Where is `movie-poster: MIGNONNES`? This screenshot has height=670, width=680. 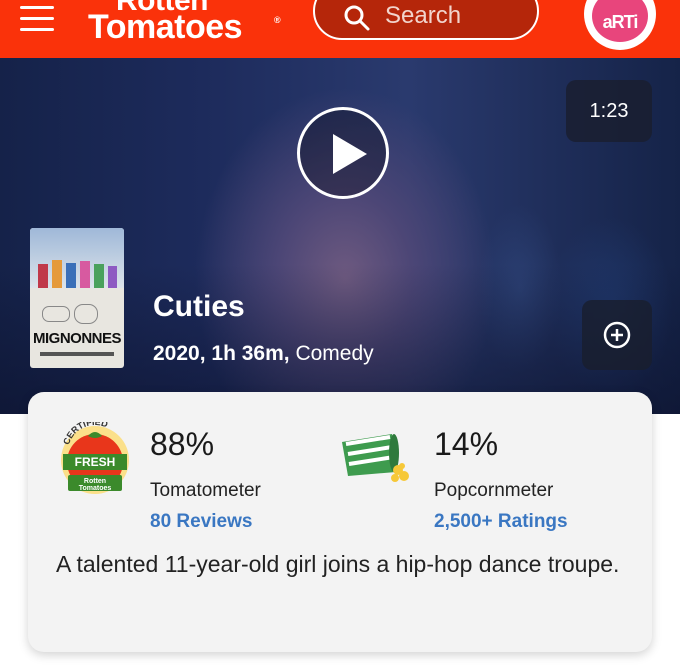 movie-poster: MIGNONNES is located at coordinates (77, 298).